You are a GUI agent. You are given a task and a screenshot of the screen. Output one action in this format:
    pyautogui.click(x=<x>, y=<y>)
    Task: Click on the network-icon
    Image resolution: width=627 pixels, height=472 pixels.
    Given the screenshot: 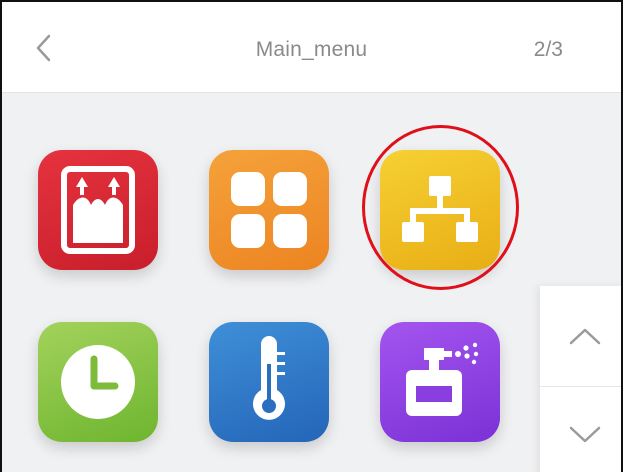 What is the action you would take?
    pyautogui.click(x=440, y=209)
    